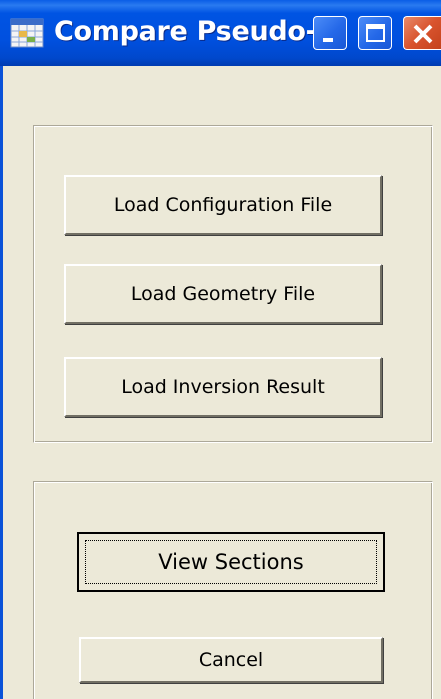 The image size is (441, 699). I want to click on minimize-button, so click(330, 33).